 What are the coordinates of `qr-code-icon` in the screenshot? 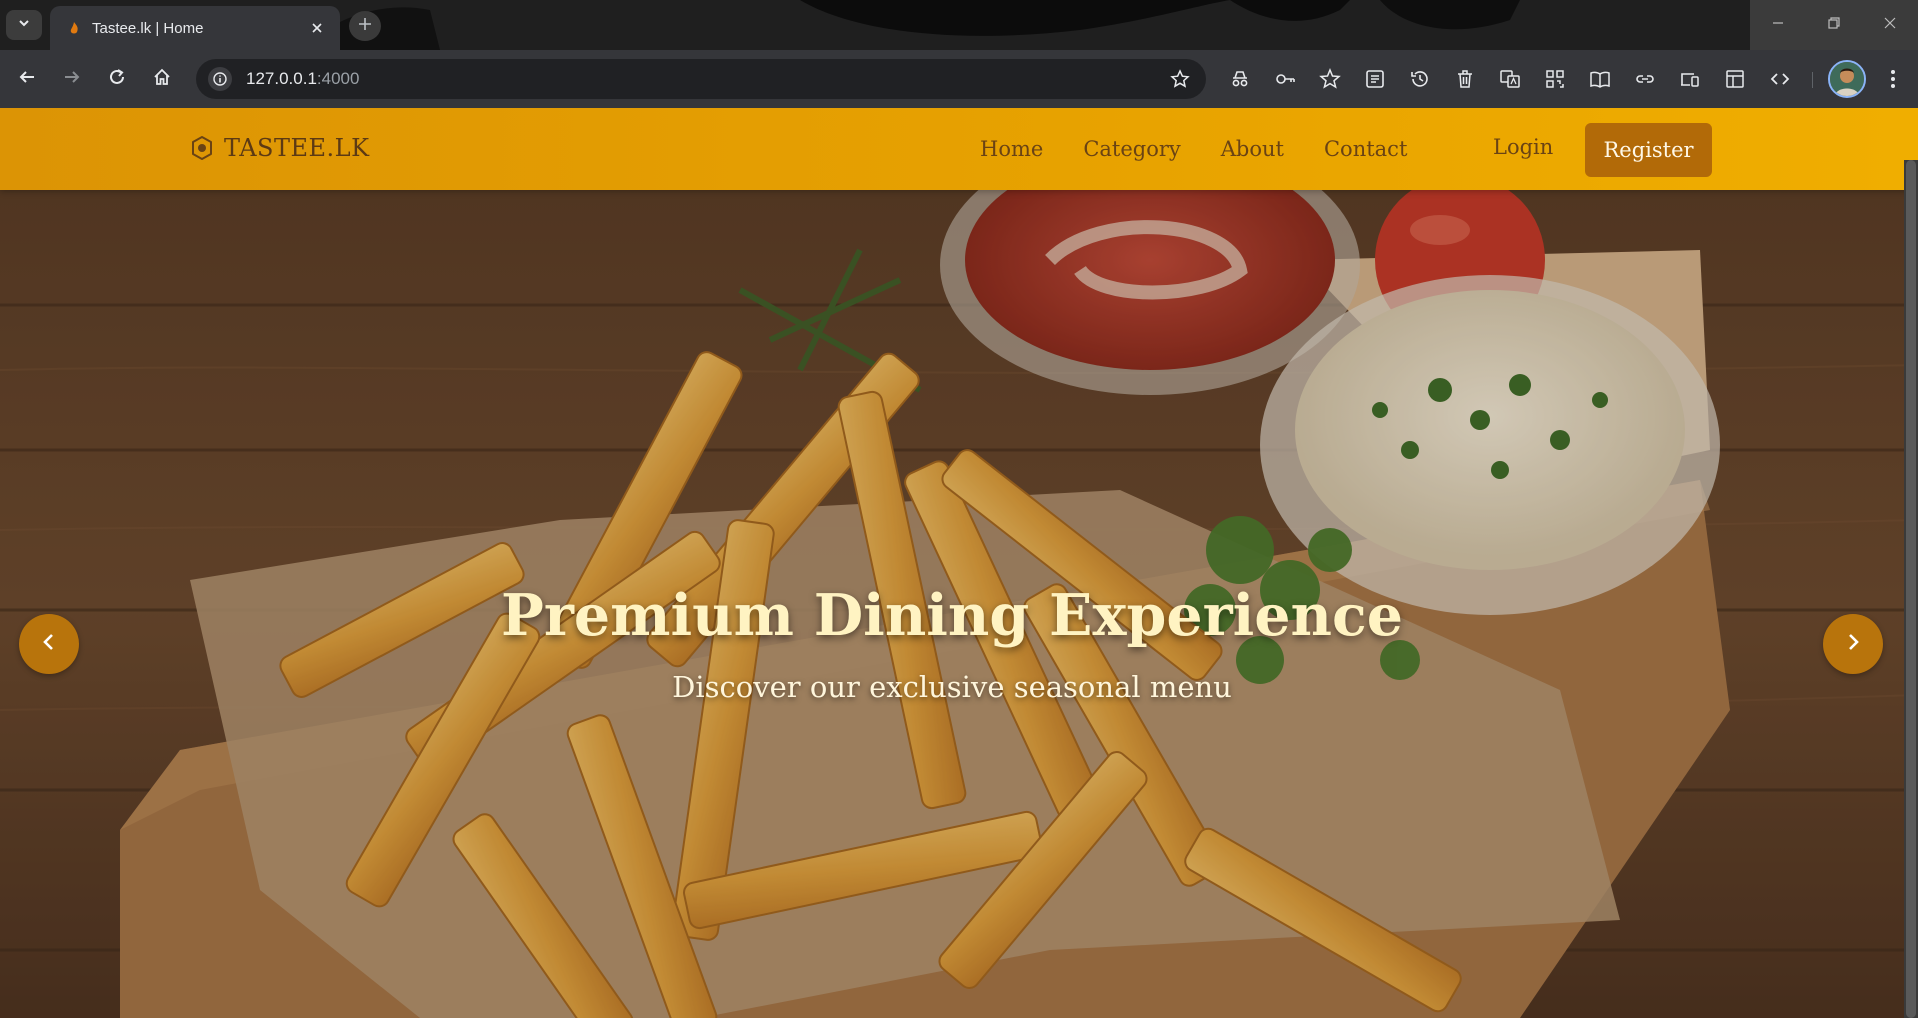 It's located at (1555, 79).